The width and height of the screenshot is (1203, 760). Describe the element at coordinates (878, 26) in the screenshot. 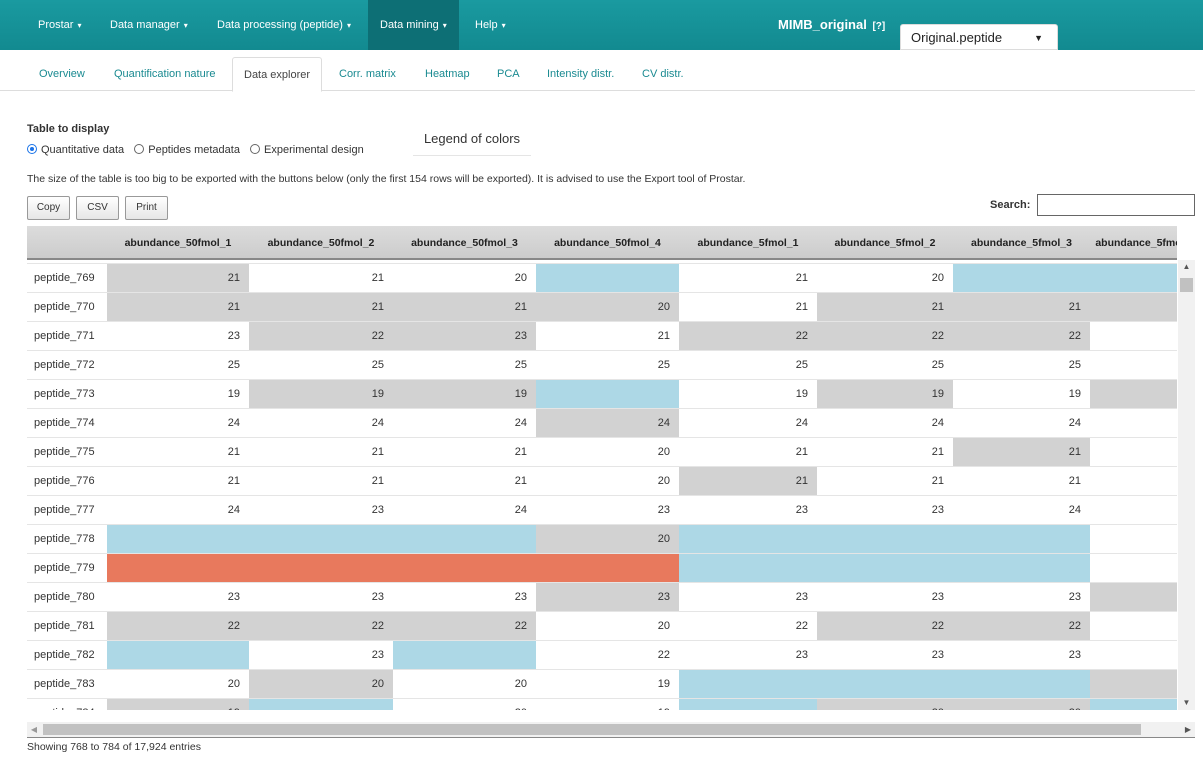

I see `help-marker: [?]` at that location.